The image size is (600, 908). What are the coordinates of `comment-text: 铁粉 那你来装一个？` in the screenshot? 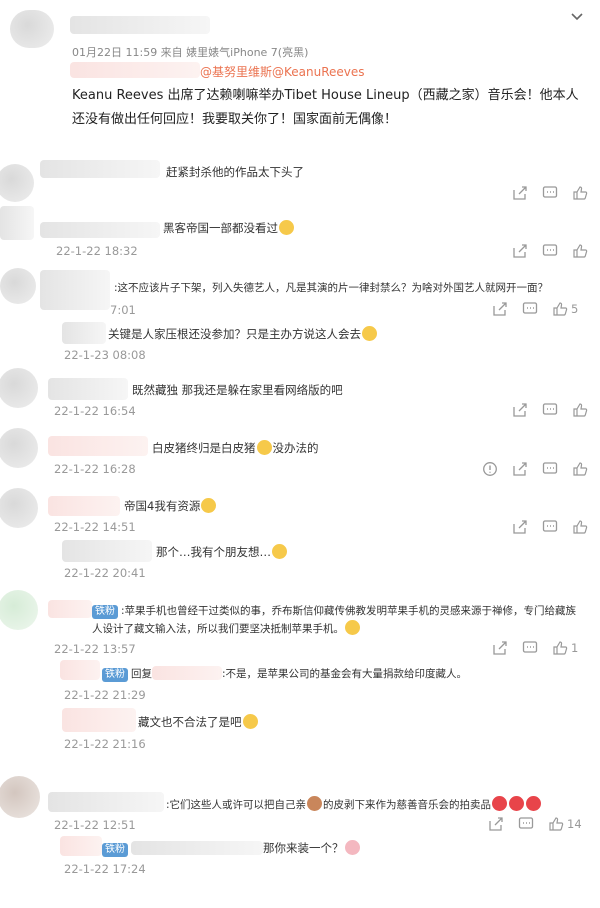 It's located at (231, 848).